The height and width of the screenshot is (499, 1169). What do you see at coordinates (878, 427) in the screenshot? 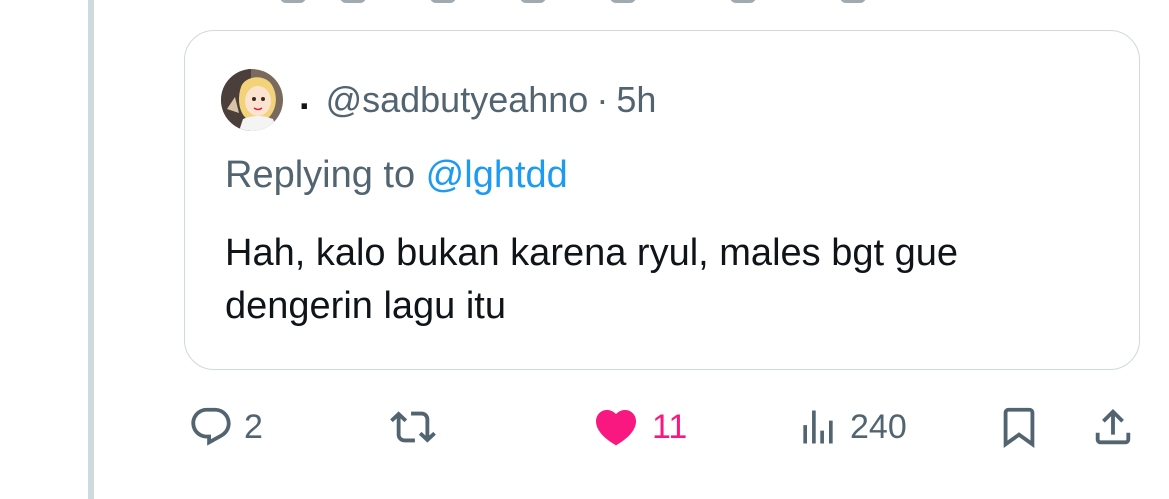
I see `views-count: 240` at bounding box center [878, 427].